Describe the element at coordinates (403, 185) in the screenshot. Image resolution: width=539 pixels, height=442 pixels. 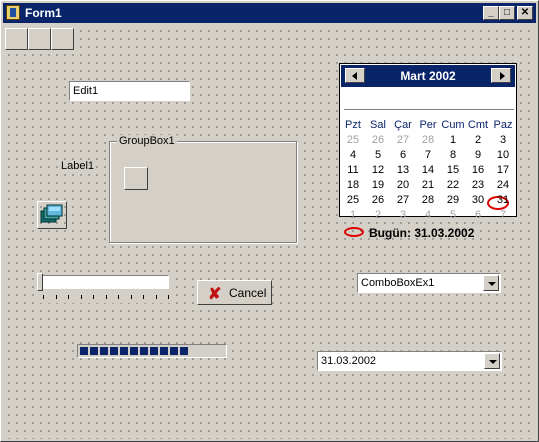
I see `calendar-day: 20` at that location.